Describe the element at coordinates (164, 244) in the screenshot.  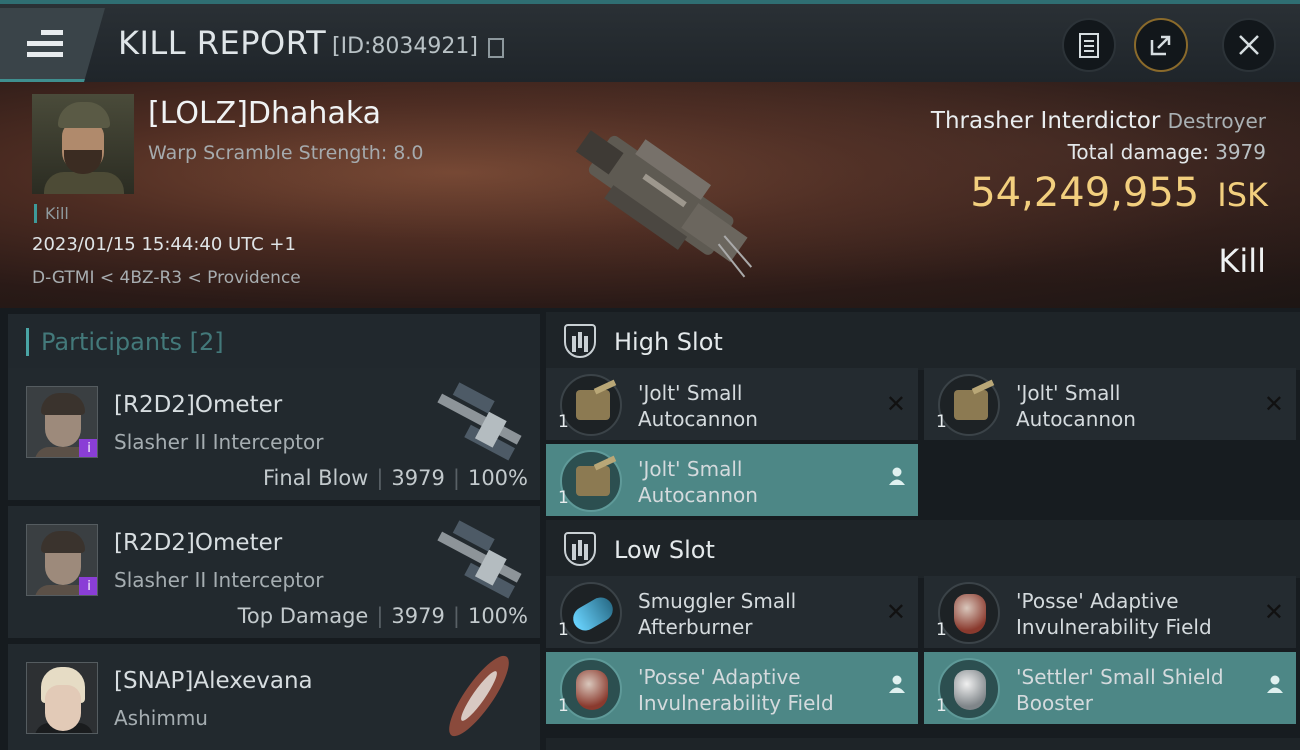
I see `kill-timestamp: 2023/01/15 15:44:40 UTC +1` at that location.